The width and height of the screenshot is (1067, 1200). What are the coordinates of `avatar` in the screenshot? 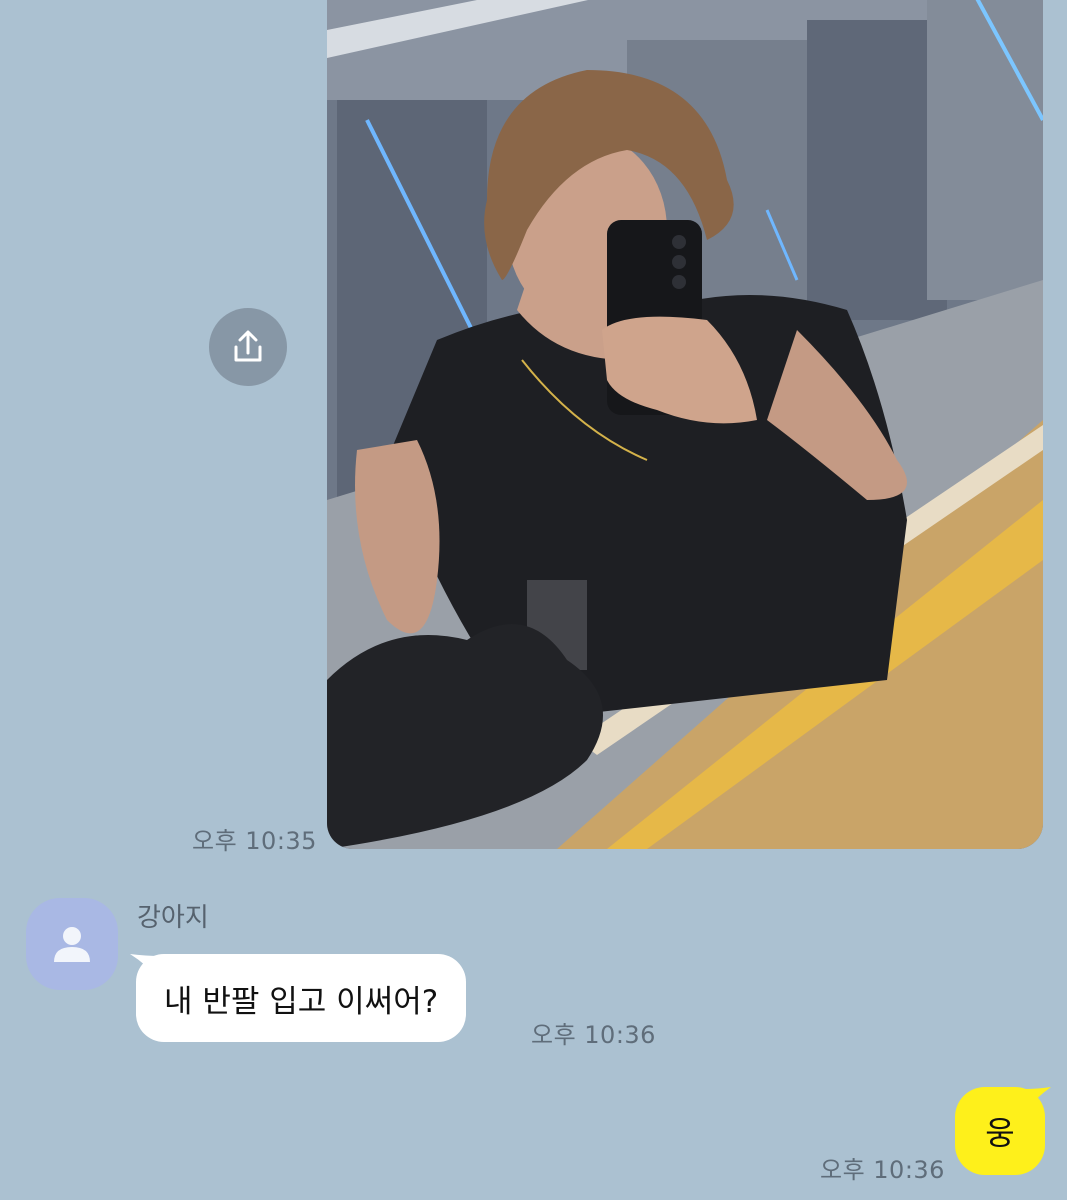 It's located at (72, 944).